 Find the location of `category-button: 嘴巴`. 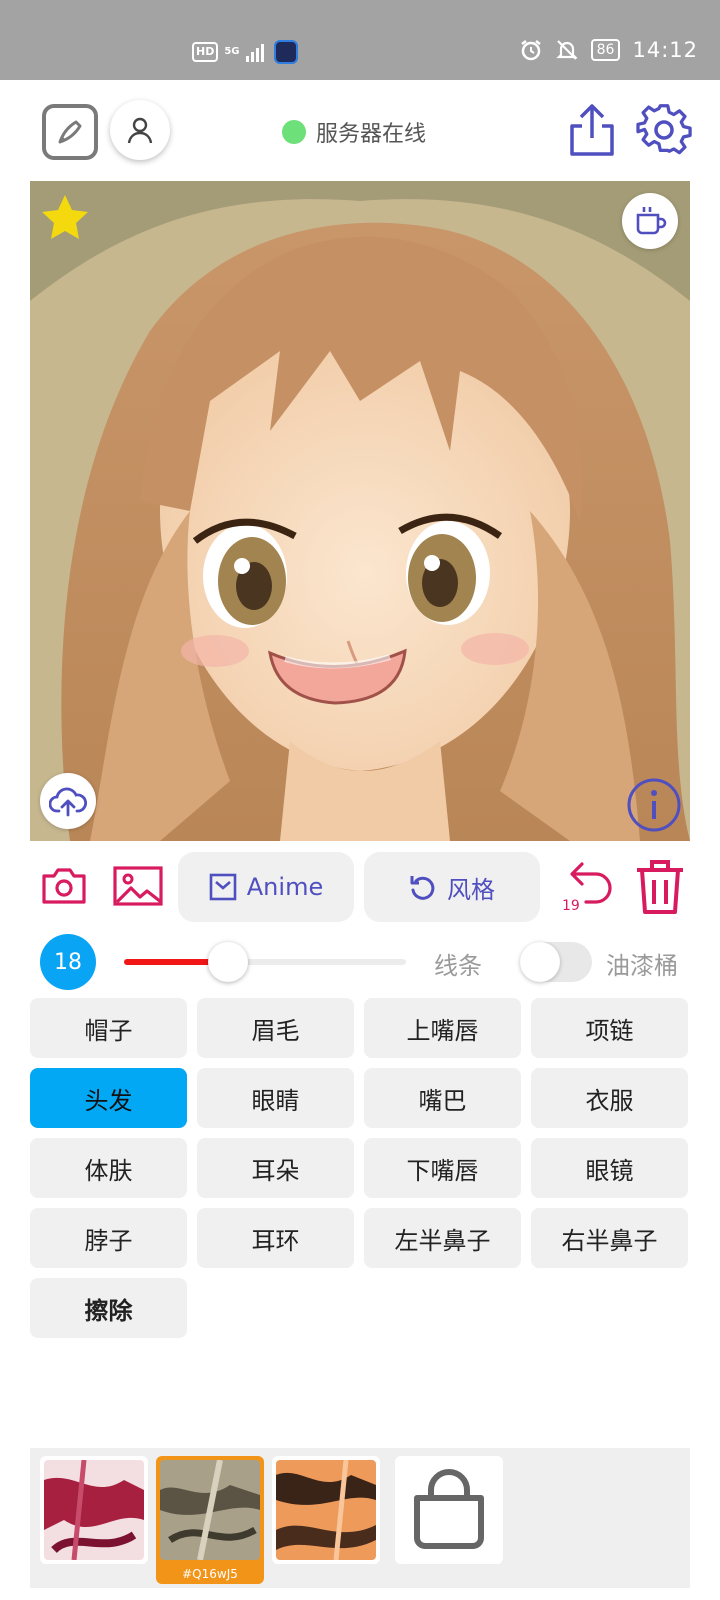

category-button: 嘴巴 is located at coordinates (442, 1098).